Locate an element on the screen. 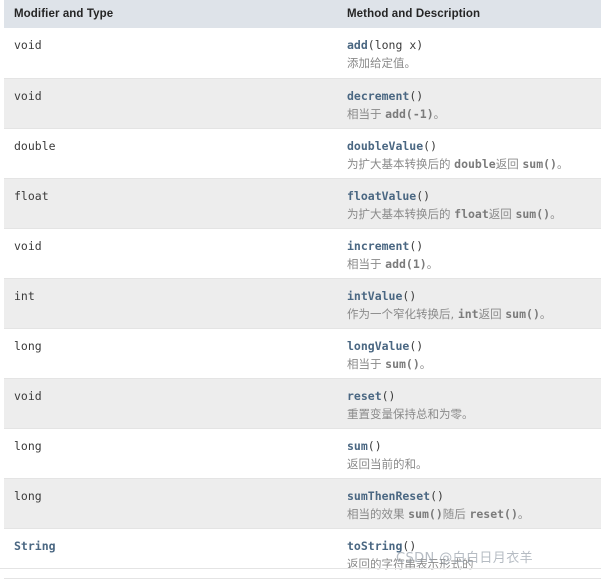  table-row: long sumThenReset() 相当的效果 sum()随后 reset()。 is located at coordinates (300, 503).